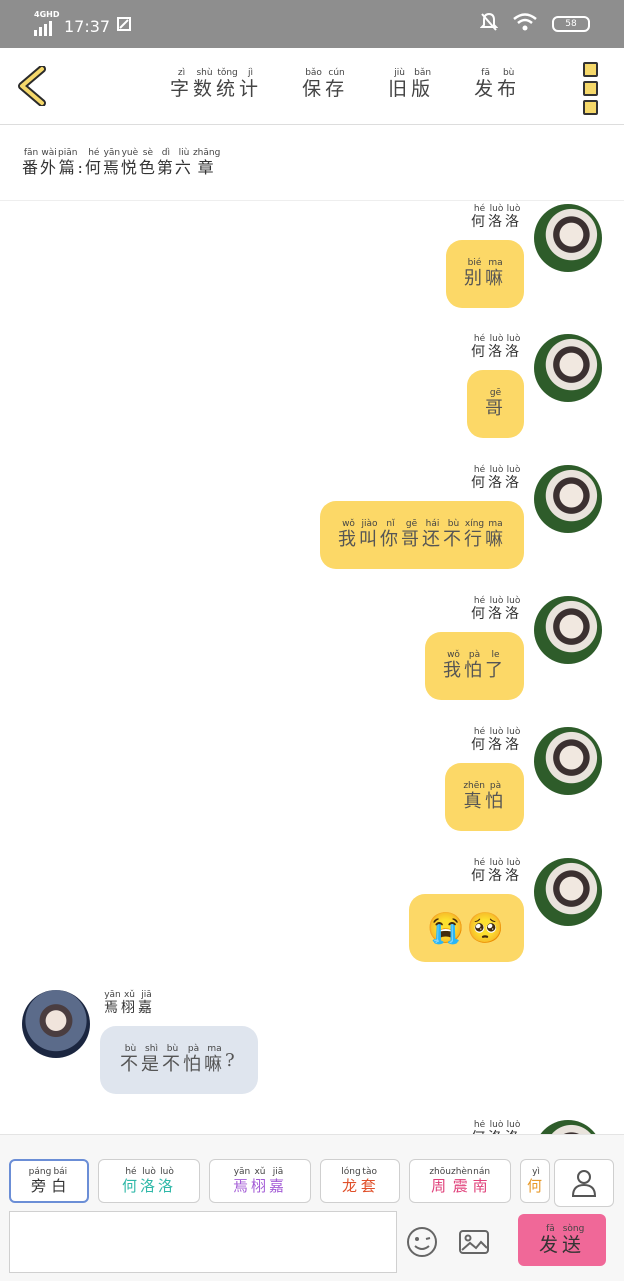 This screenshot has width=624, height=1281. Describe the element at coordinates (322, 1127) in the screenshot. I see `message-item: 何hé洛luò洛luò` at that location.